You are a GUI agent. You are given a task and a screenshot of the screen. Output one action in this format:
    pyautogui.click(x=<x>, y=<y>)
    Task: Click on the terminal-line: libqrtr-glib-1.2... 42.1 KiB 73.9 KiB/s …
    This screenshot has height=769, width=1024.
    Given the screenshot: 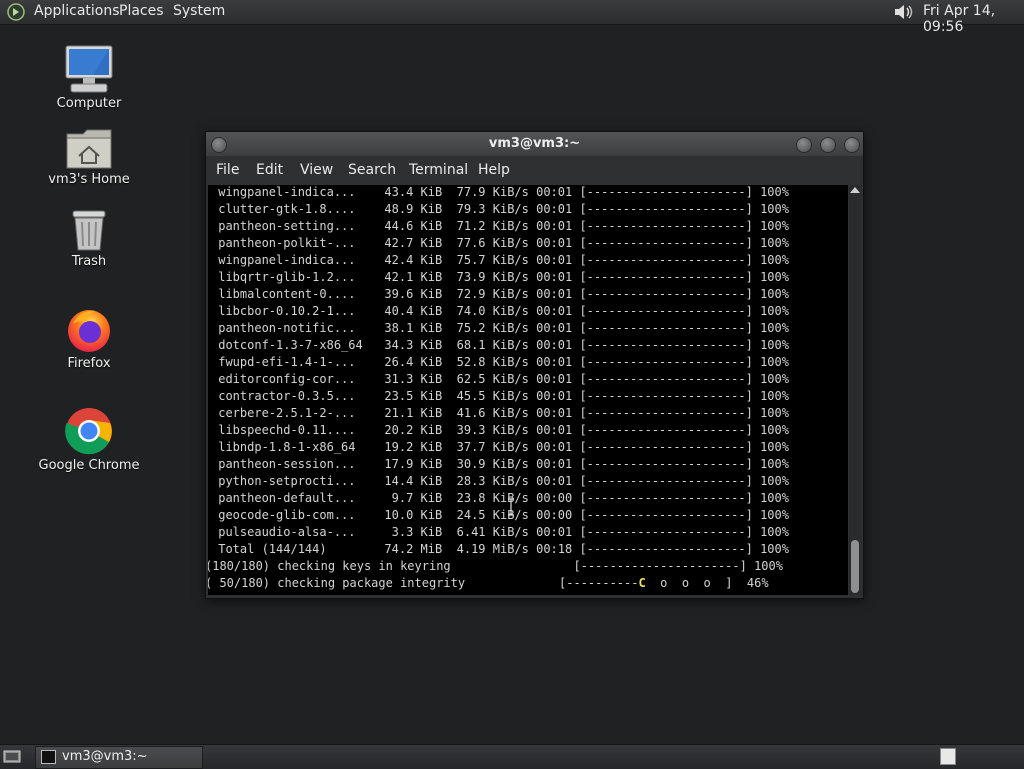 What is the action you would take?
    pyautogui.click(x=500, y=277)
    